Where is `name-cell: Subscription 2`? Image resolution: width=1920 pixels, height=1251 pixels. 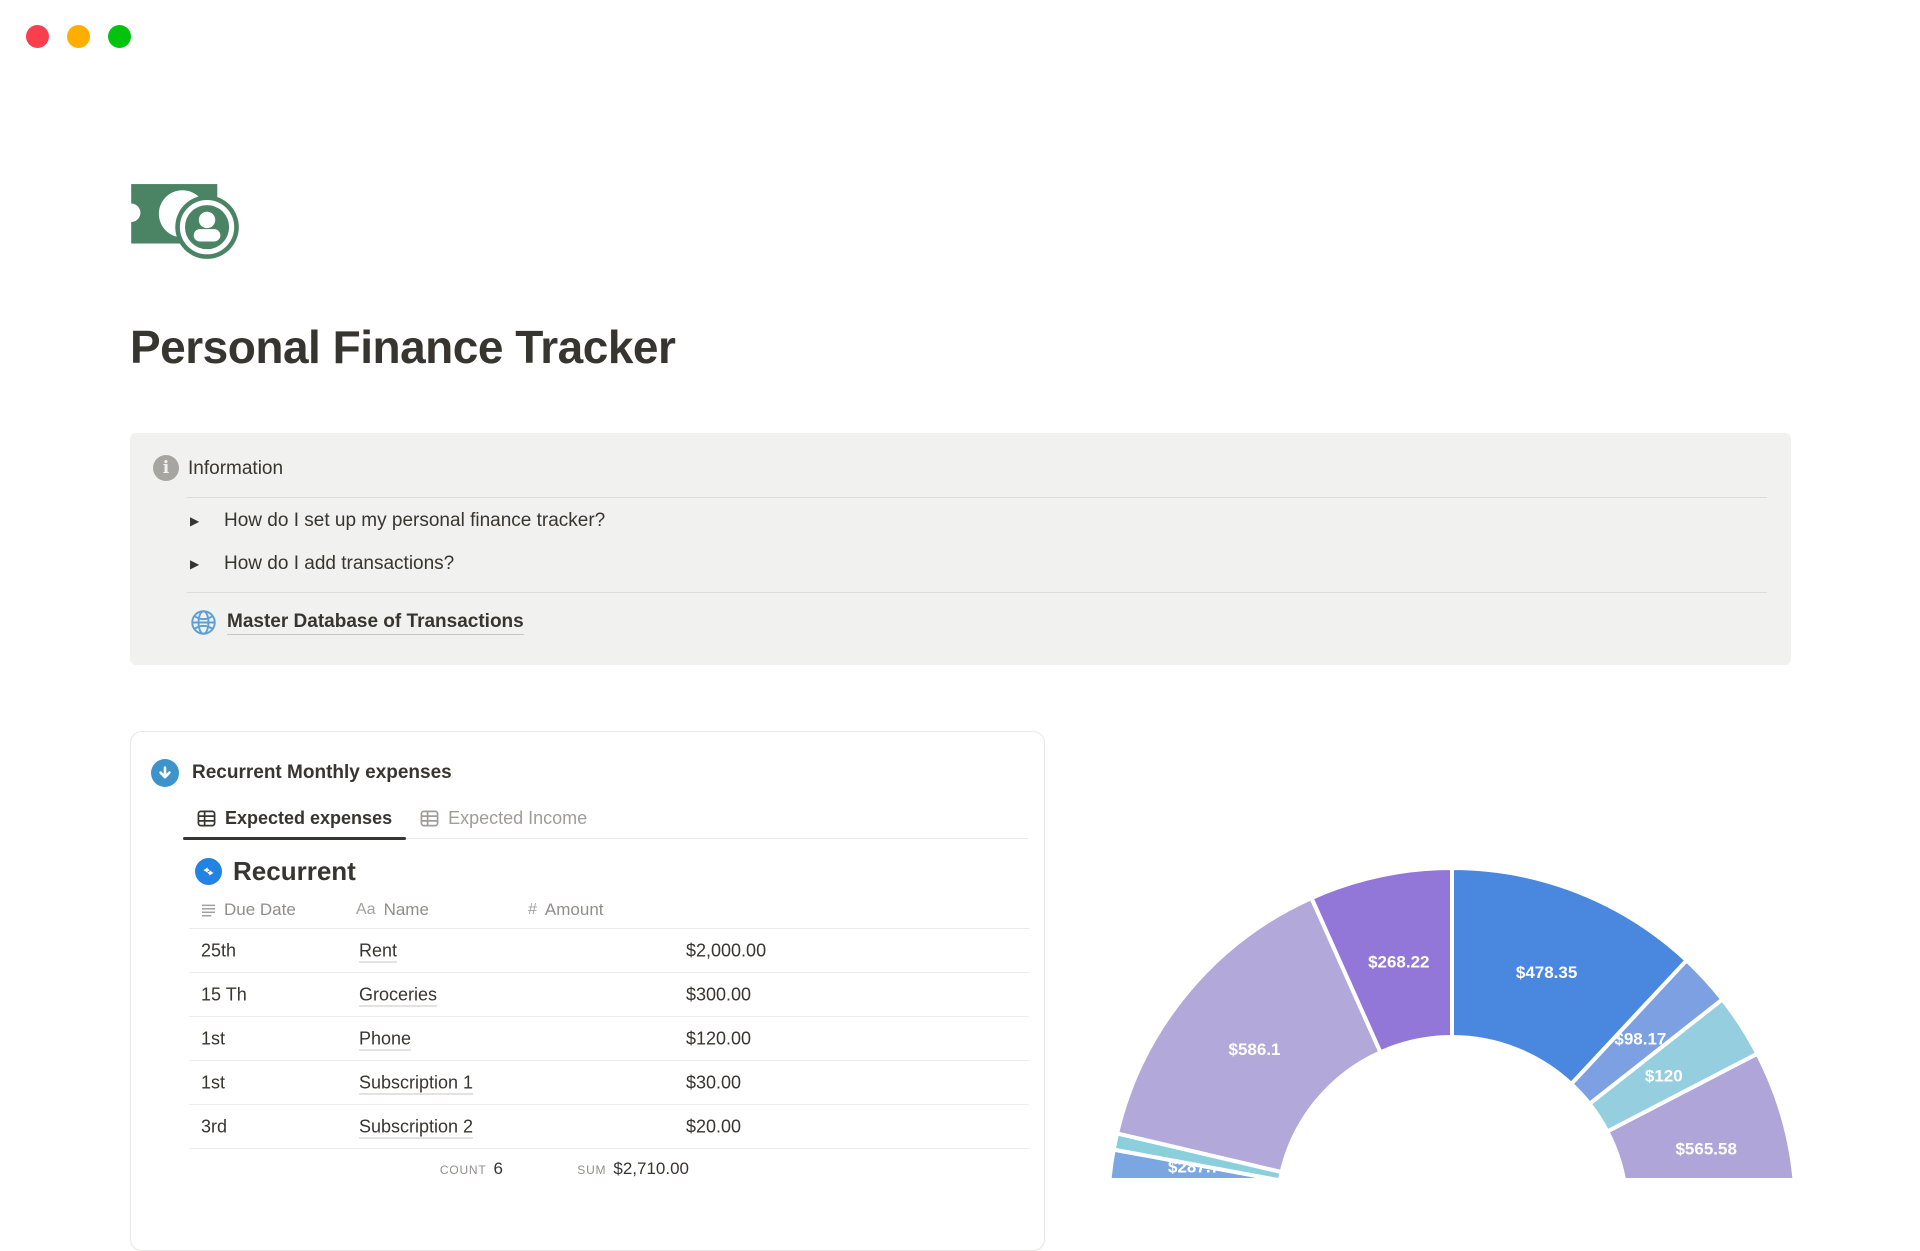
name-cell: Subscription 2 is located at coordinates (416, 1127).